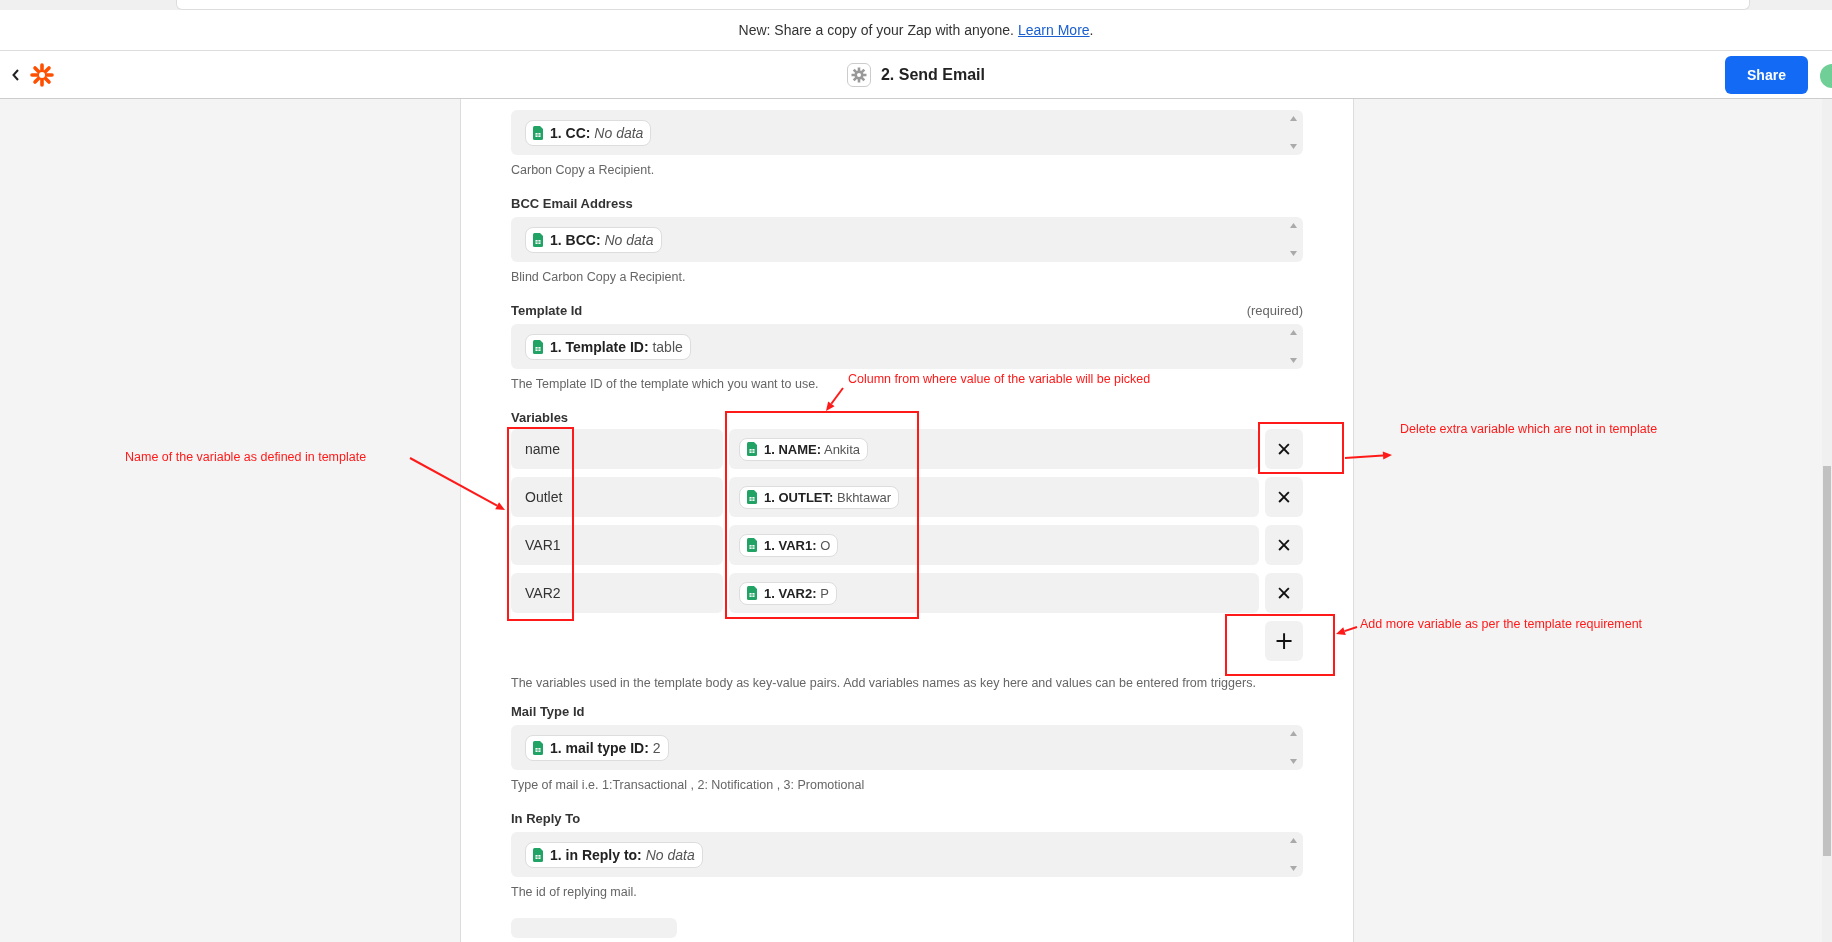  I want to click on value-field: 1. NAME: Ankita, so click(994, 449).